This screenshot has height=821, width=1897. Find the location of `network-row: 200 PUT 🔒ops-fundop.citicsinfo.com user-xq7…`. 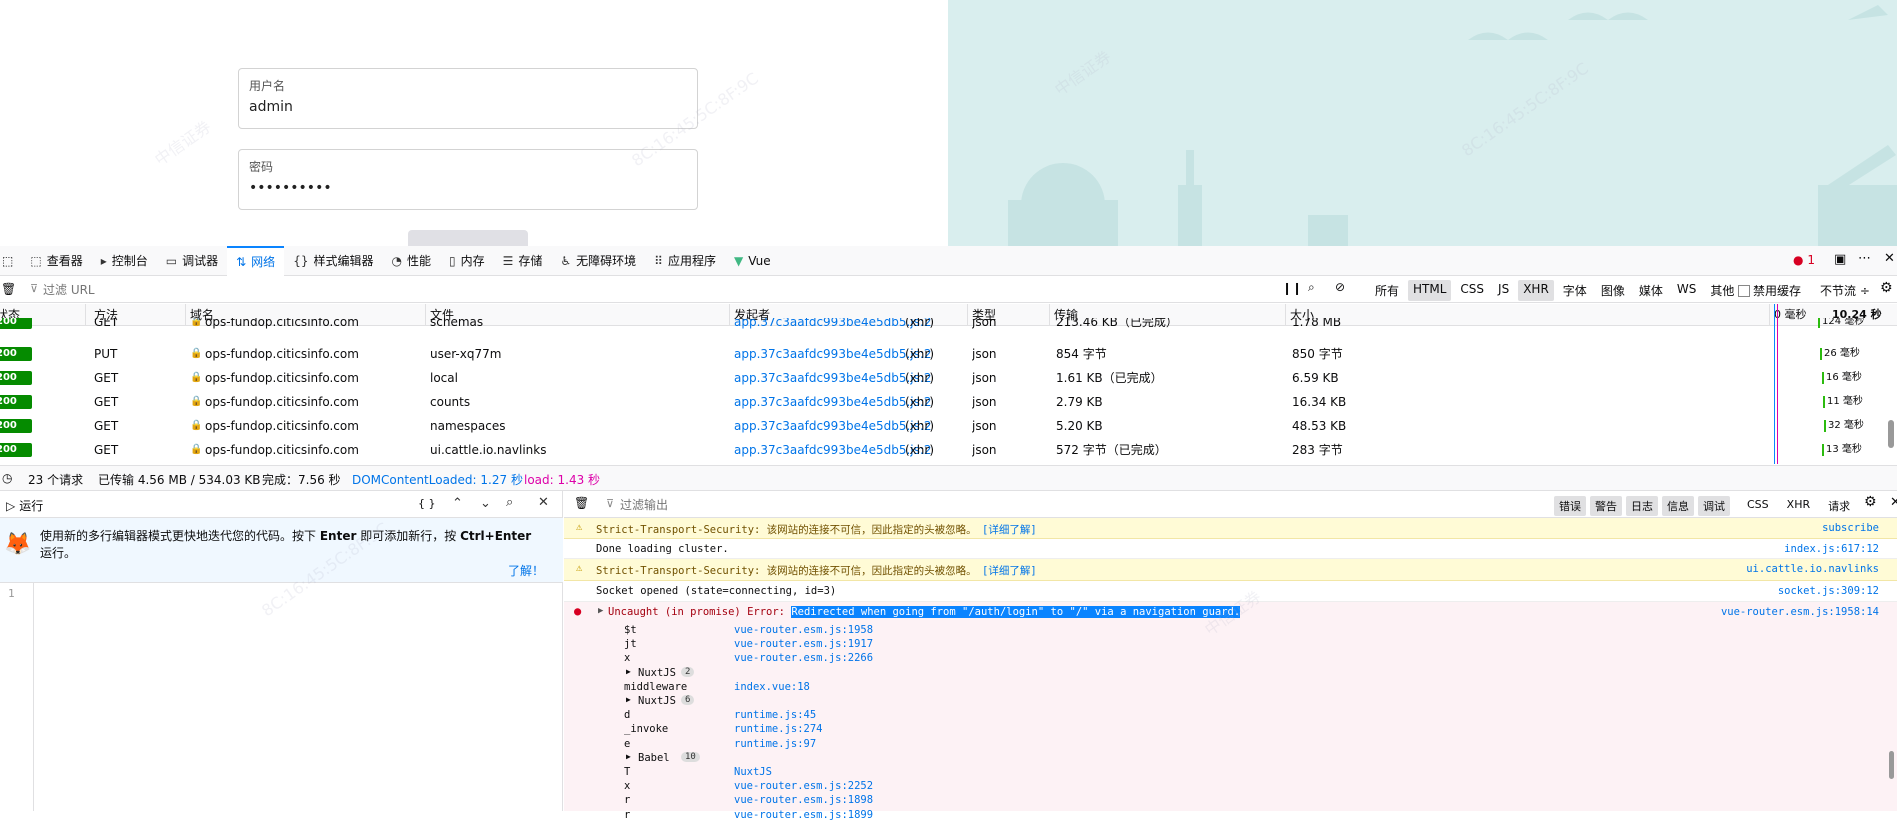

network-row: 200 PUT 🔒ops-fundop.citicsinfo.com user-xq7… is located at coordinates (940, 354).